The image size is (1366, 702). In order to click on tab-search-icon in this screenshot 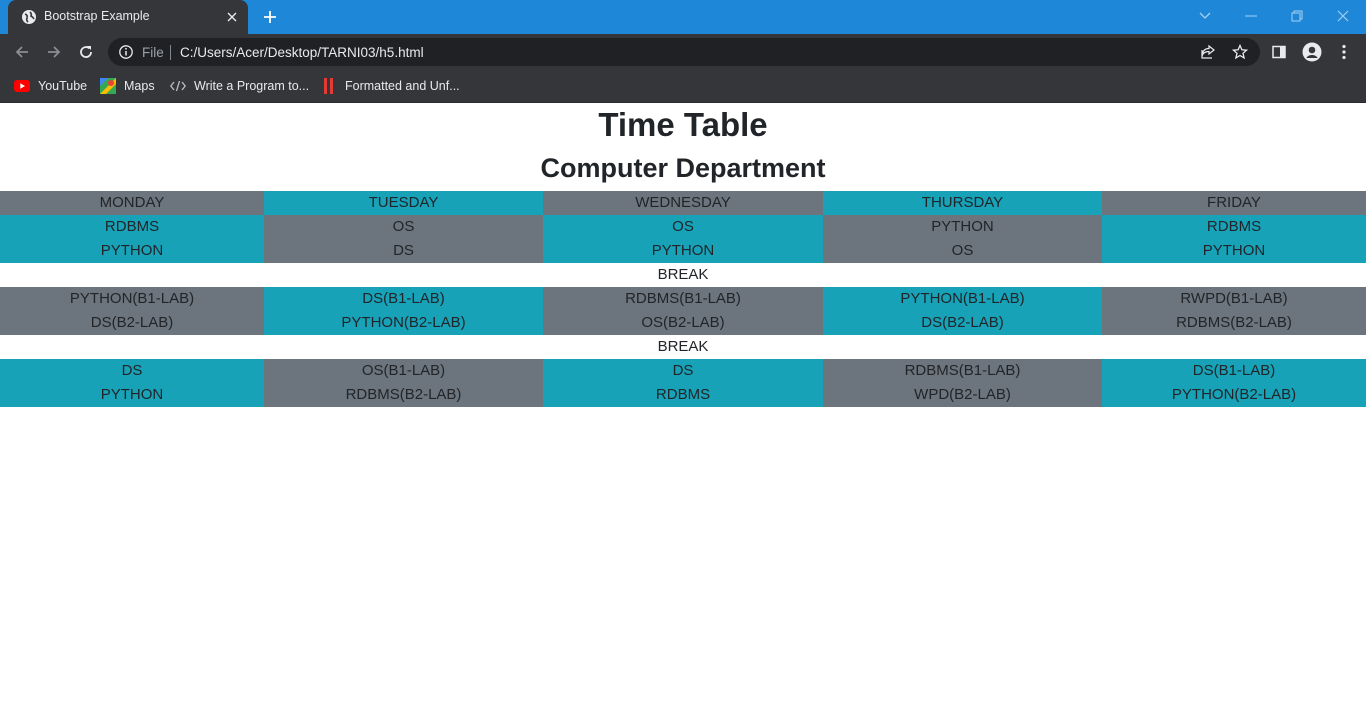, I will do `click(1205, 16)`.